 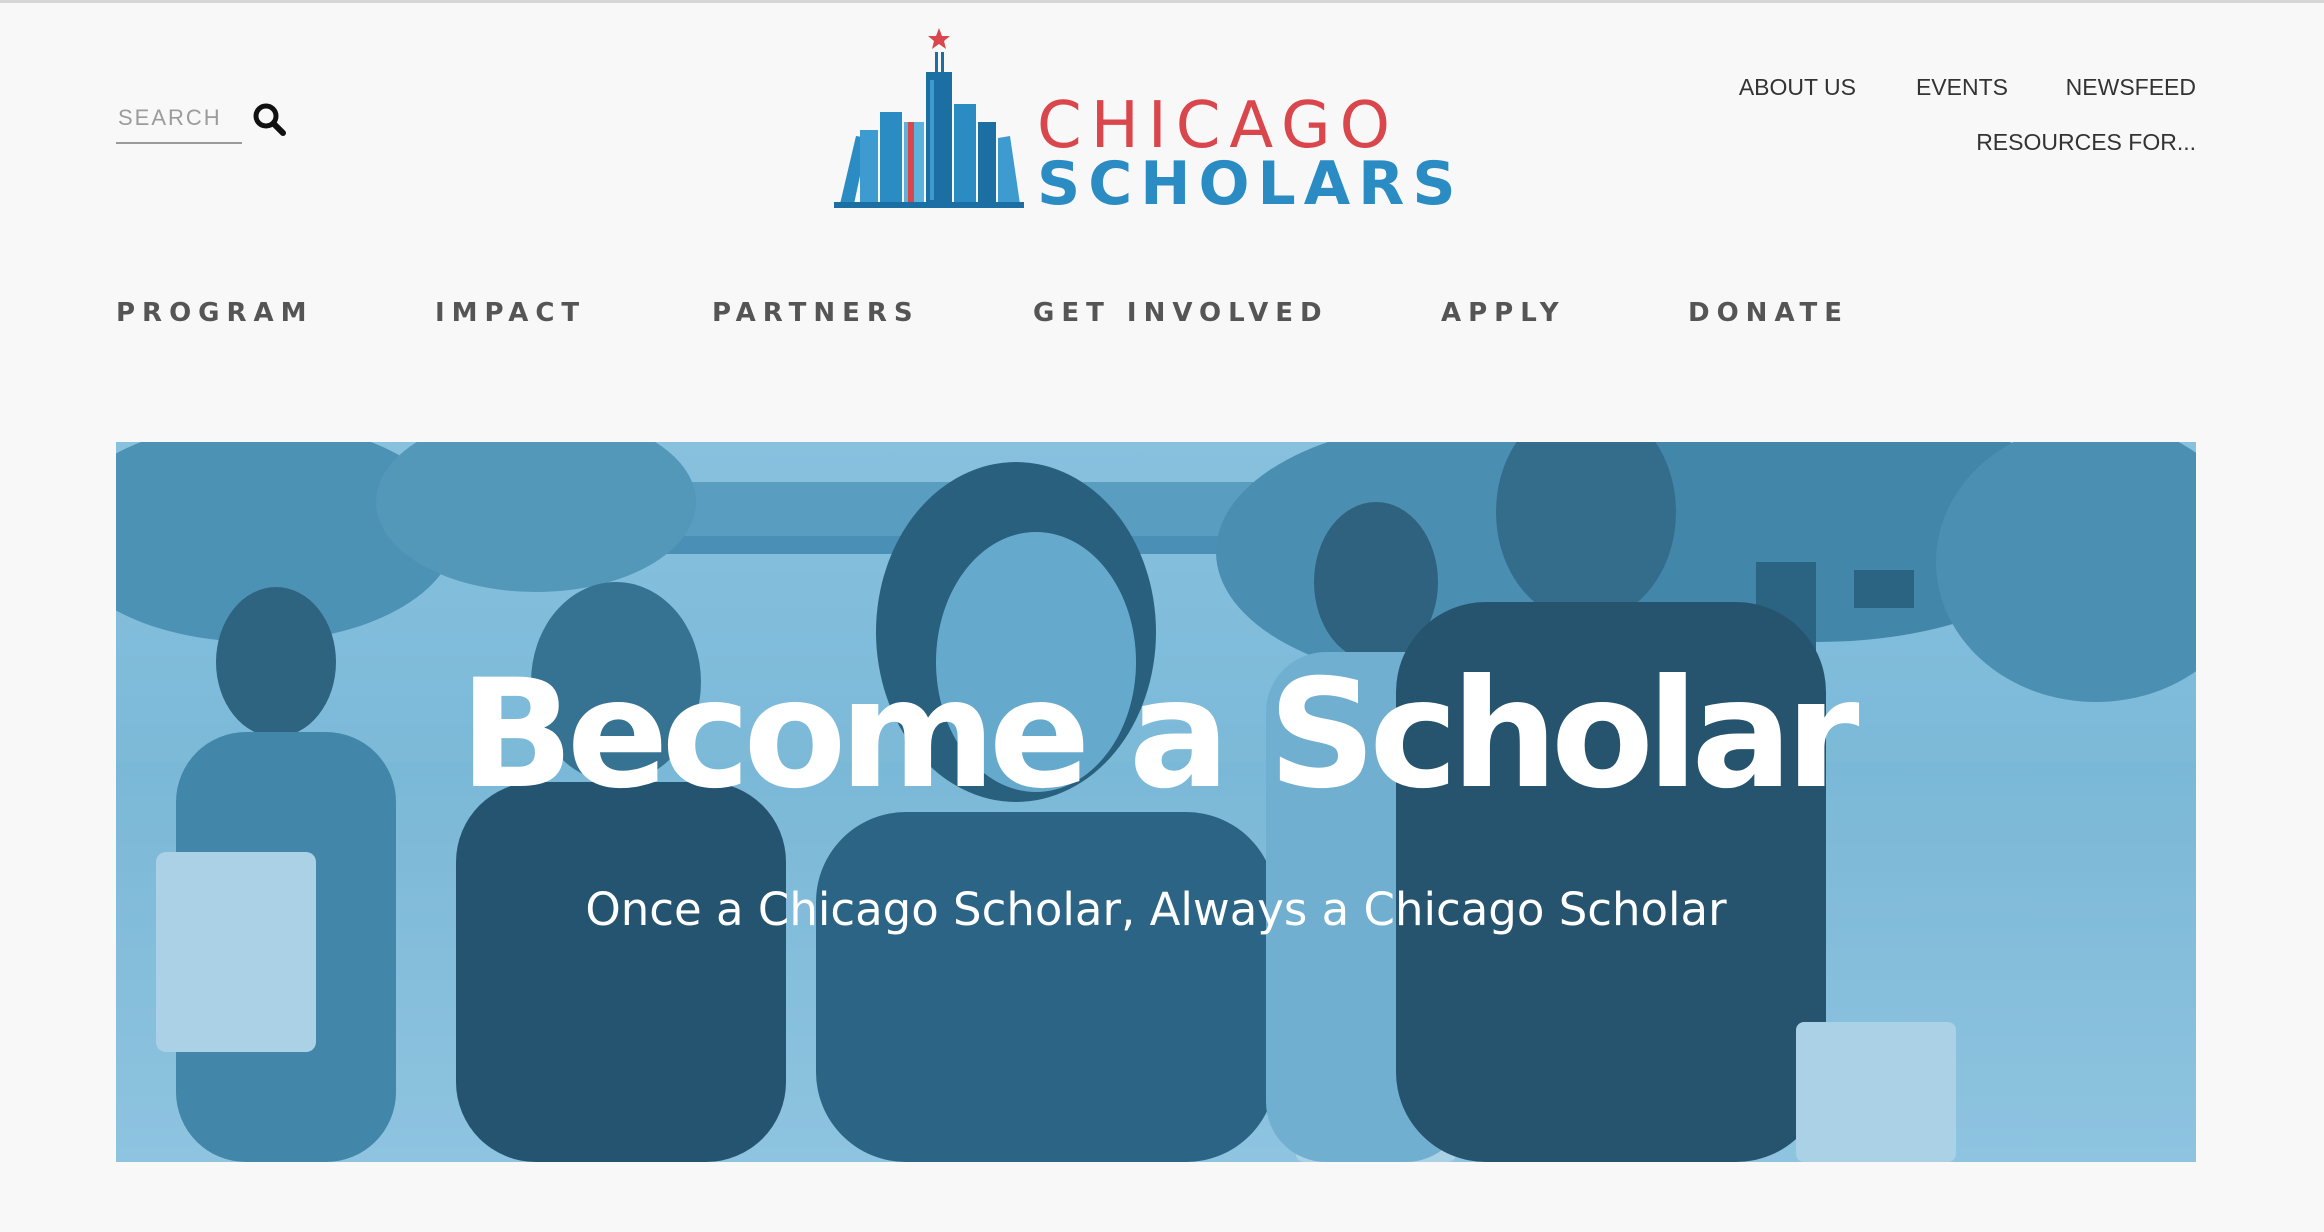 What do you see at coordinates (1159, 735) in the screenshot?
I see `hero-title: Become a Scholar` at bounding box center [1159, 735].